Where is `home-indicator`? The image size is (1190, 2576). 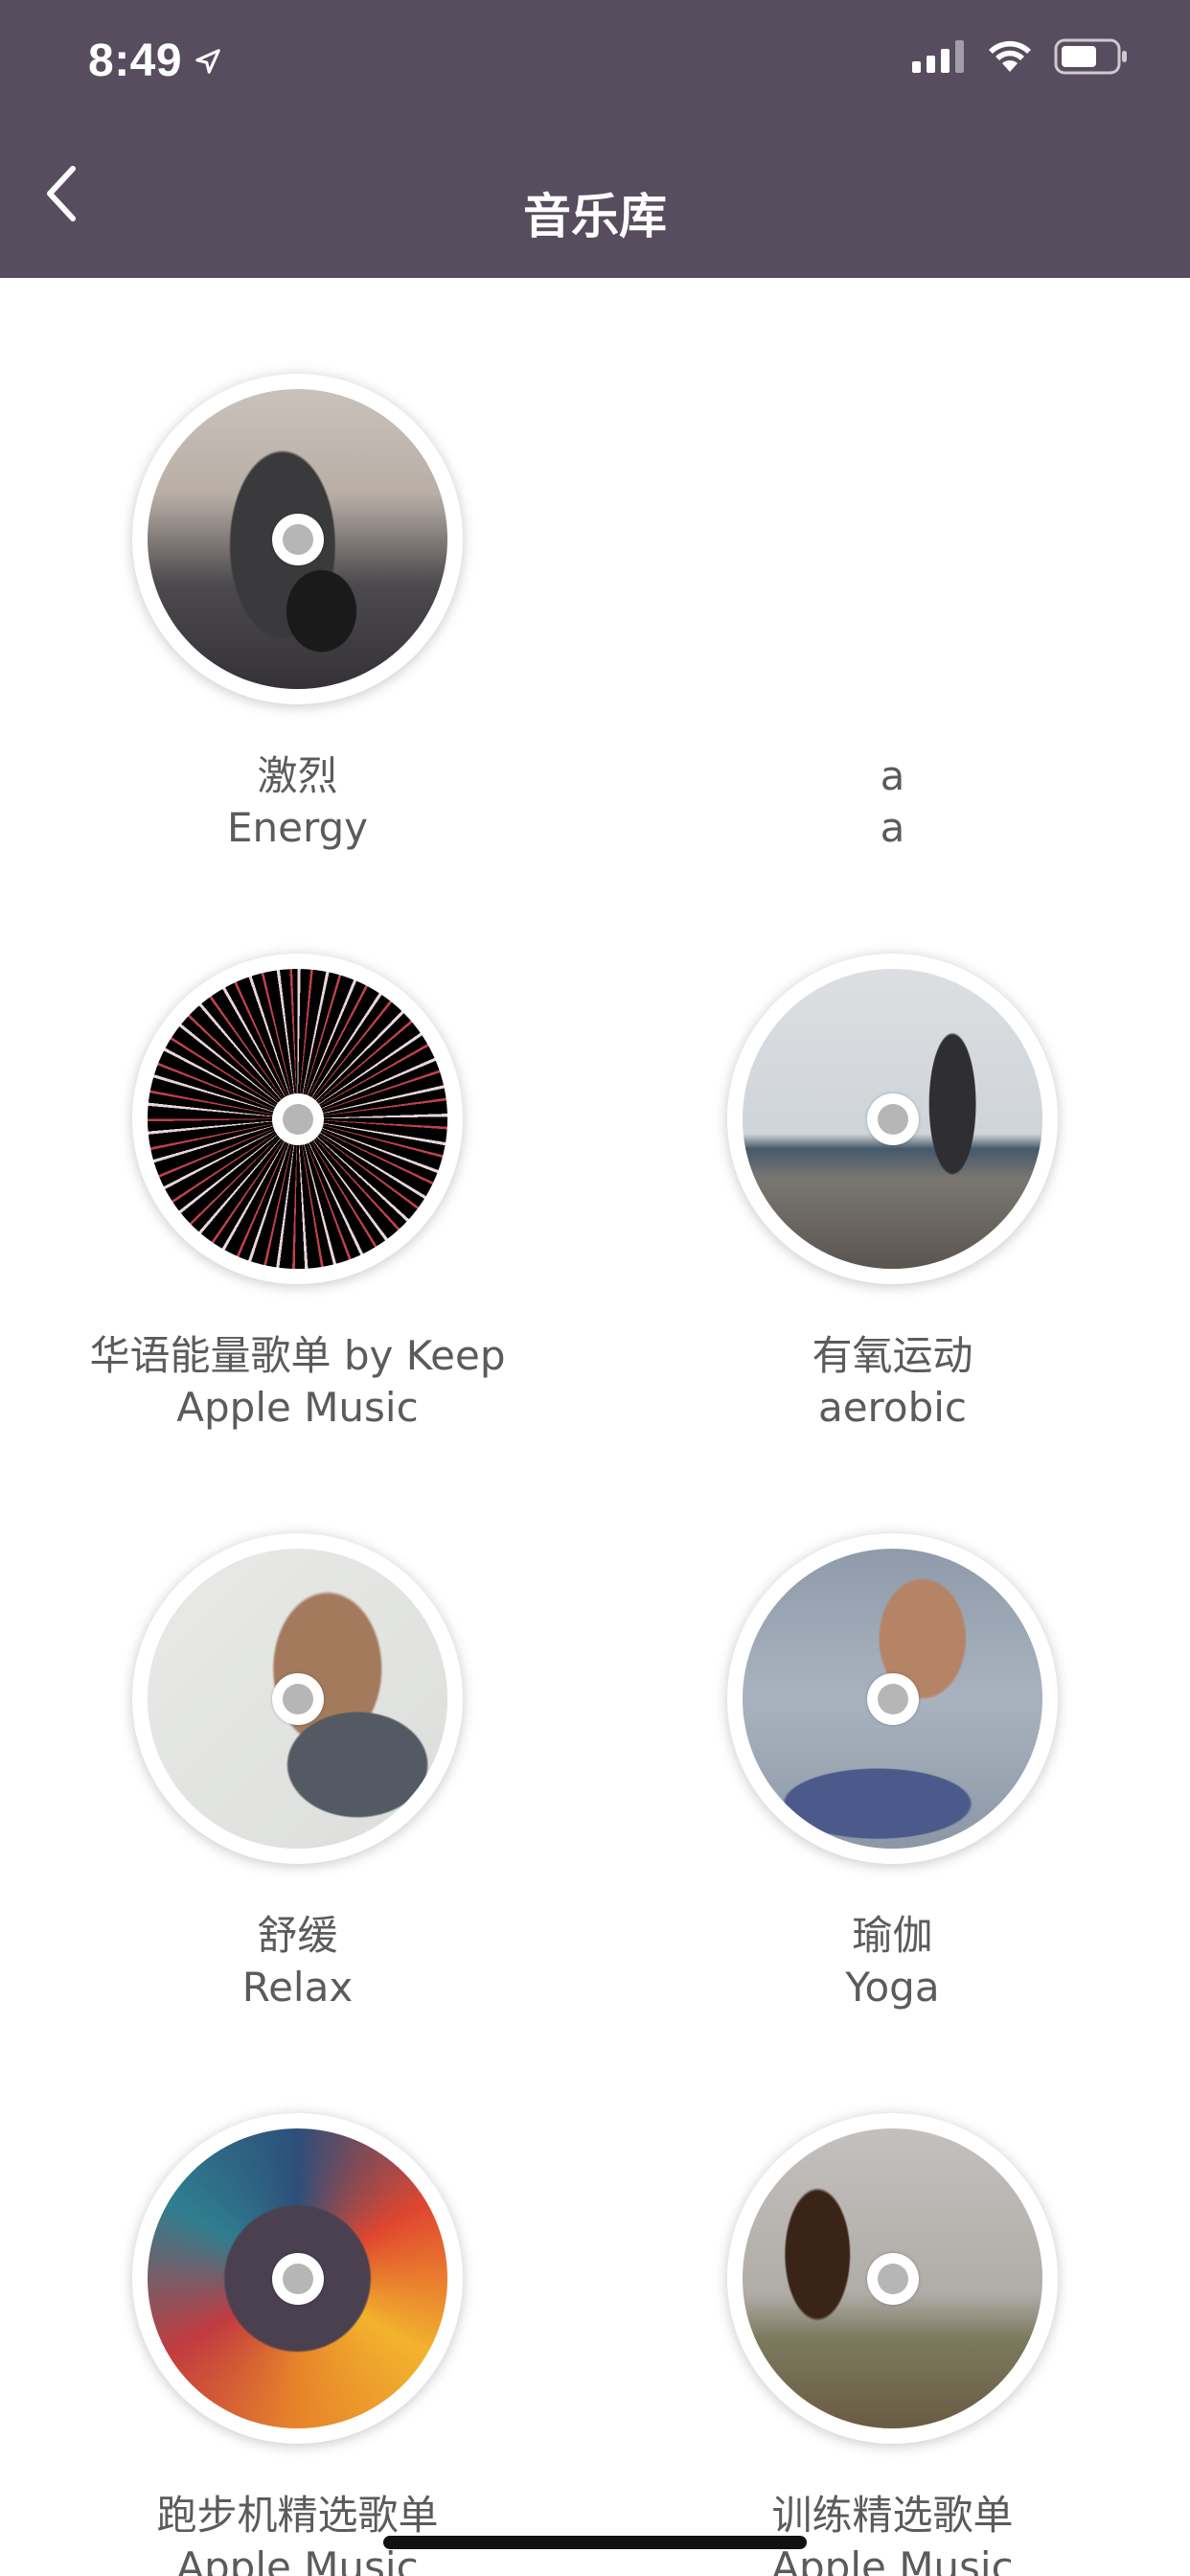
home-indicator is located at coordinates (595, 2542).